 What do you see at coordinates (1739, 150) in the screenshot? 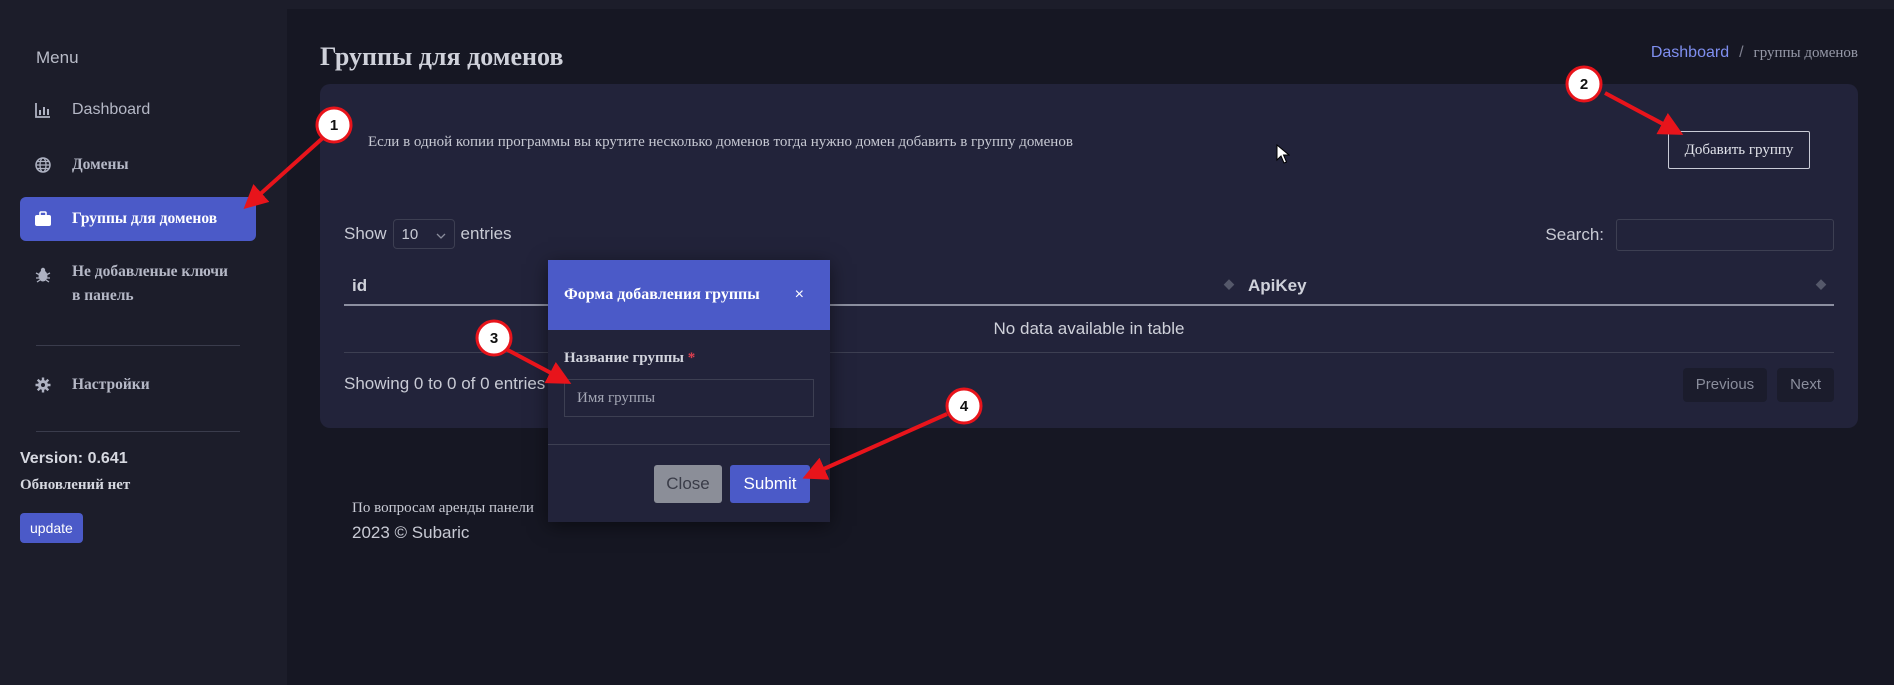
I see `add-group-button: Добавить группу` at bounding box center [1739, 150].